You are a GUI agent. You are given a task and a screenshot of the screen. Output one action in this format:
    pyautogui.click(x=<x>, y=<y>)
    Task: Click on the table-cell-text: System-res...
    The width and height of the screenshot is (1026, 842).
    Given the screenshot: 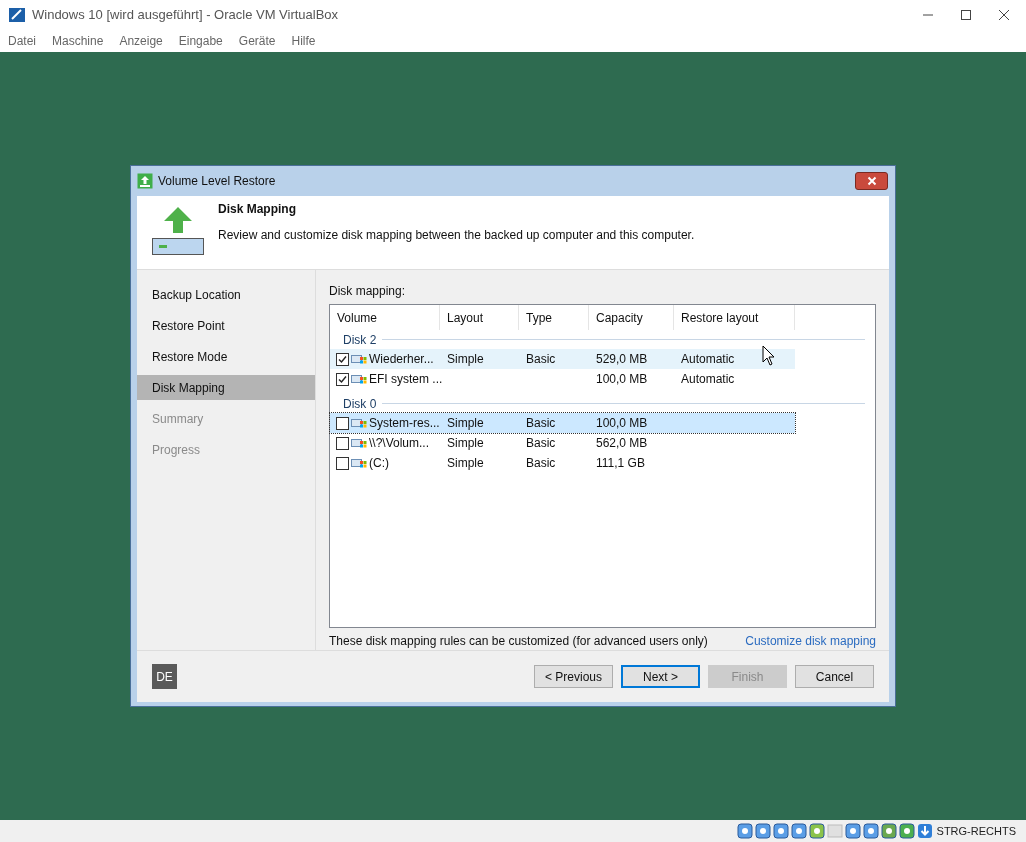 What is the action you would take?
    pyautogui.click(x=404, y=423)
    